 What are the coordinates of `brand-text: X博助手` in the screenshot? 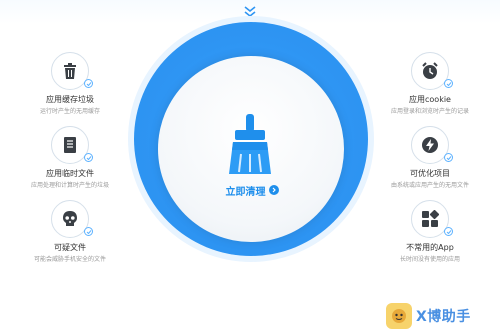 It's located at (443, 317).